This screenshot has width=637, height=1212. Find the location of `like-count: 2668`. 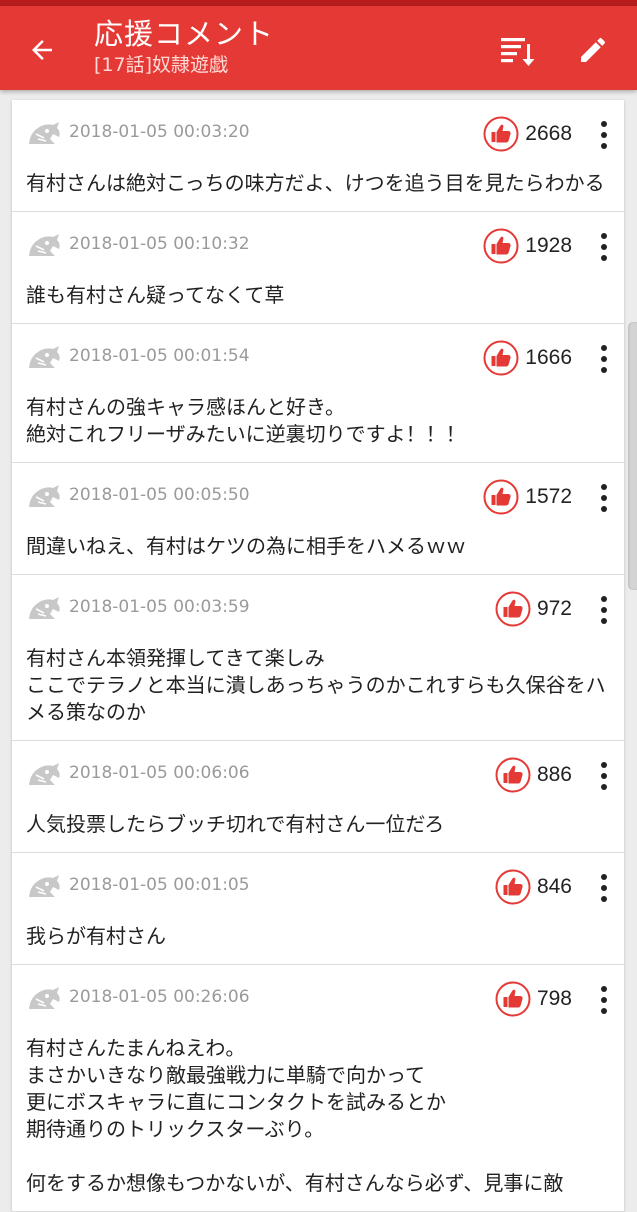

like-count: 2668 is located at coordinates (548, 133).